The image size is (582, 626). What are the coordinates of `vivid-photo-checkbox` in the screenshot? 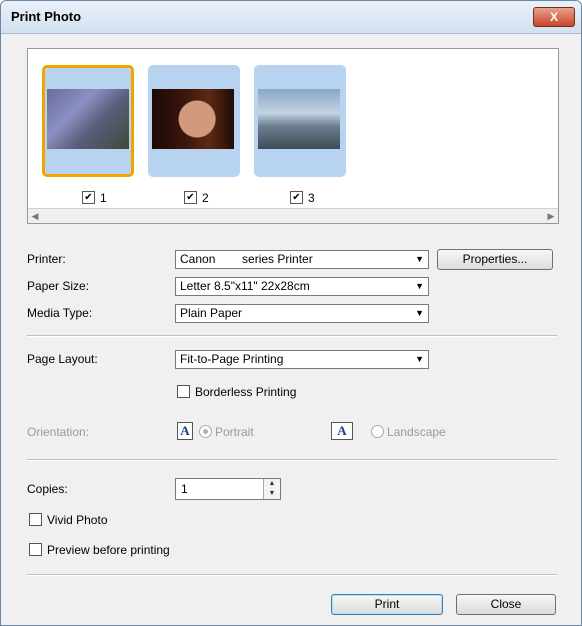 It's located at (35, 519).